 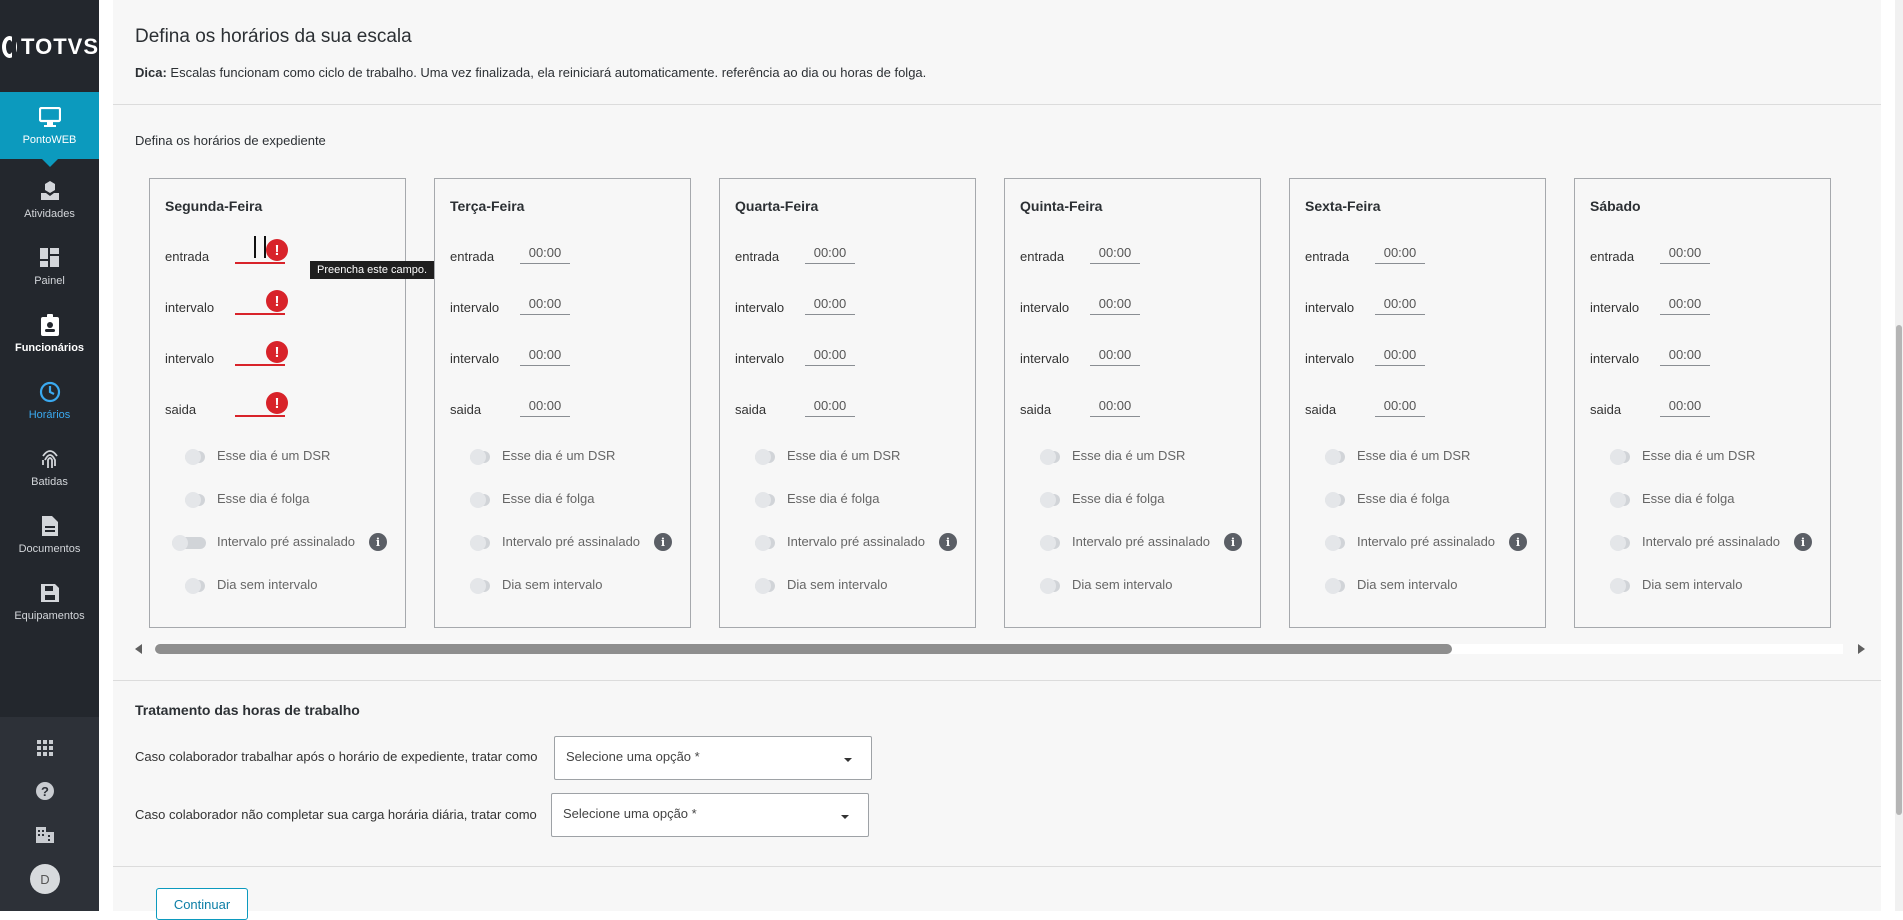 I want to click on totvs-logo: TOTVS, so click(x=49, y=47).